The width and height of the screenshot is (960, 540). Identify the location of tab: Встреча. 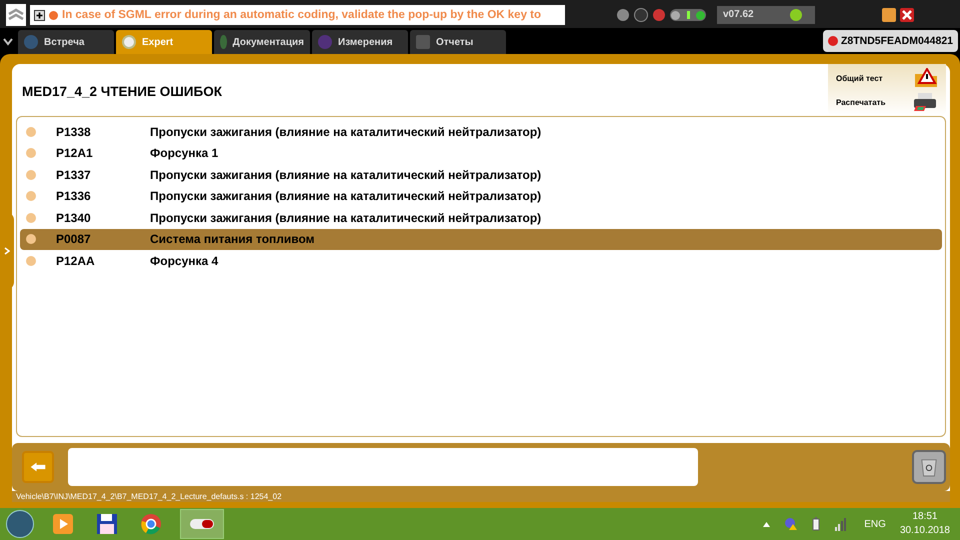
(66, 42).